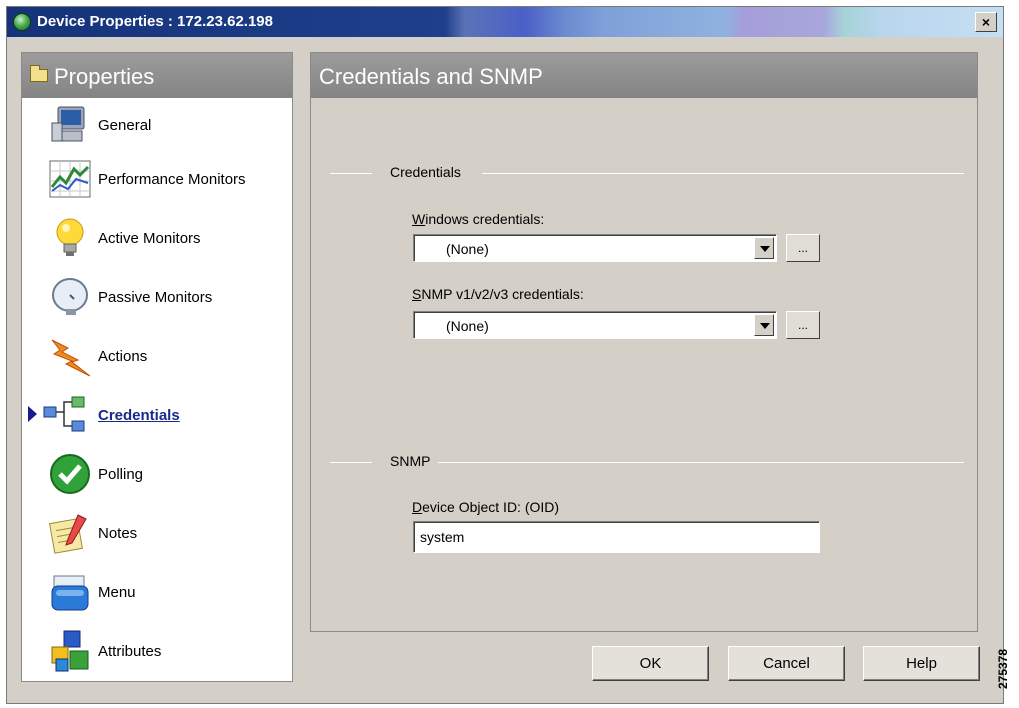  I want to click on access-key: D, so click(417, 507).